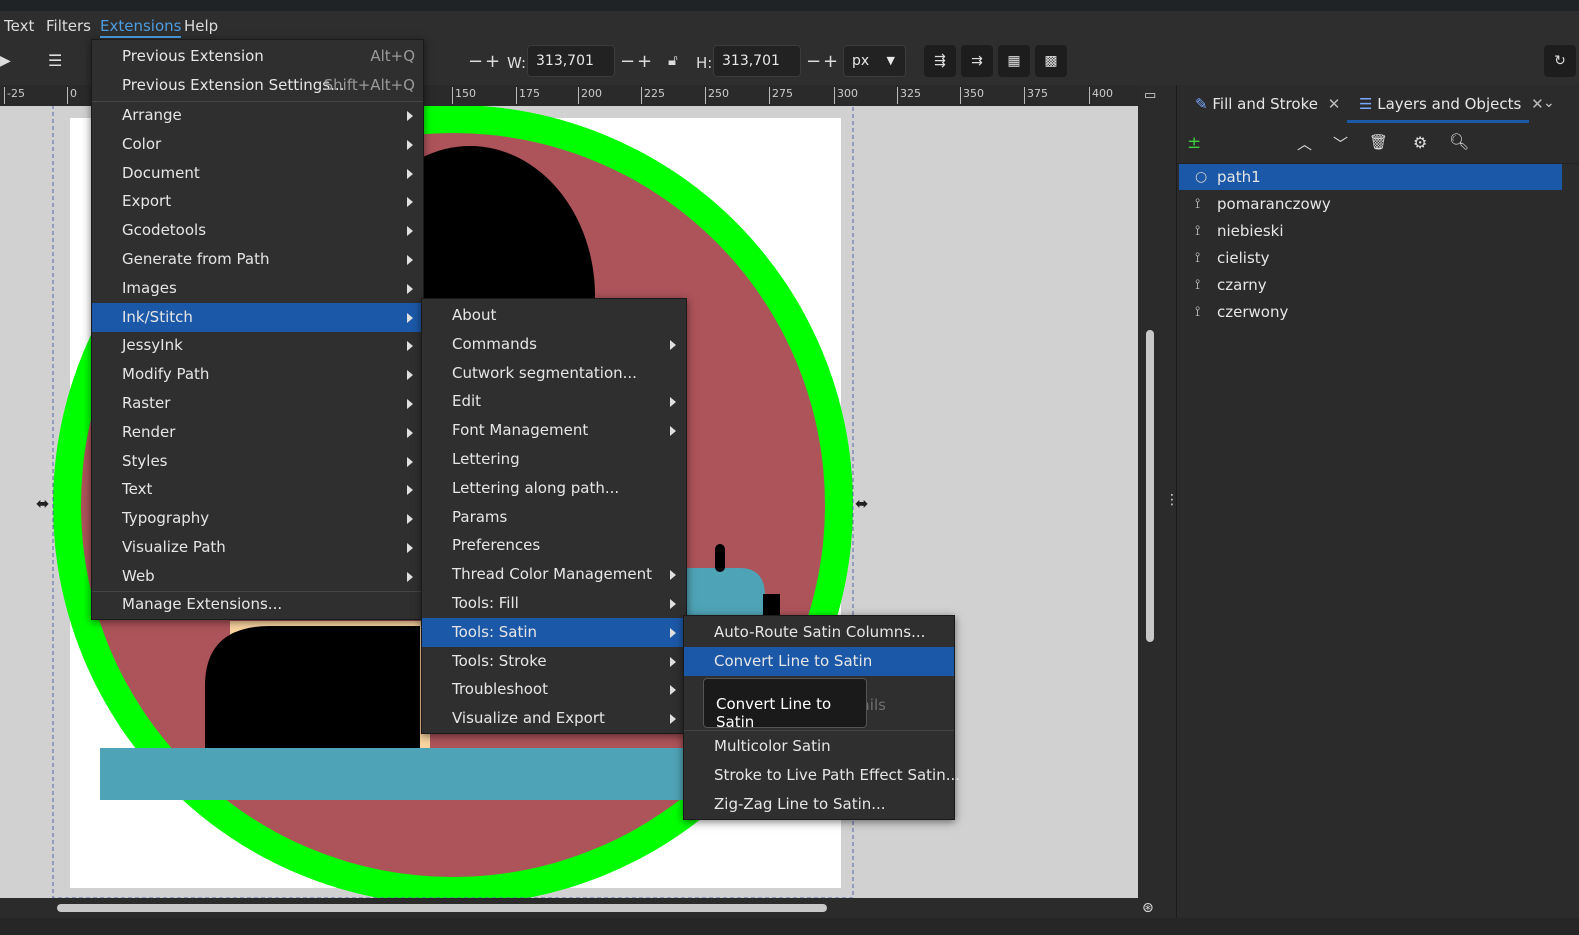 Image resolution: width=1579 pixels, height=935 pixels. I want to click on menu-item-convert-line-to-satin: Convert Line to Satin, so click(819, 661).